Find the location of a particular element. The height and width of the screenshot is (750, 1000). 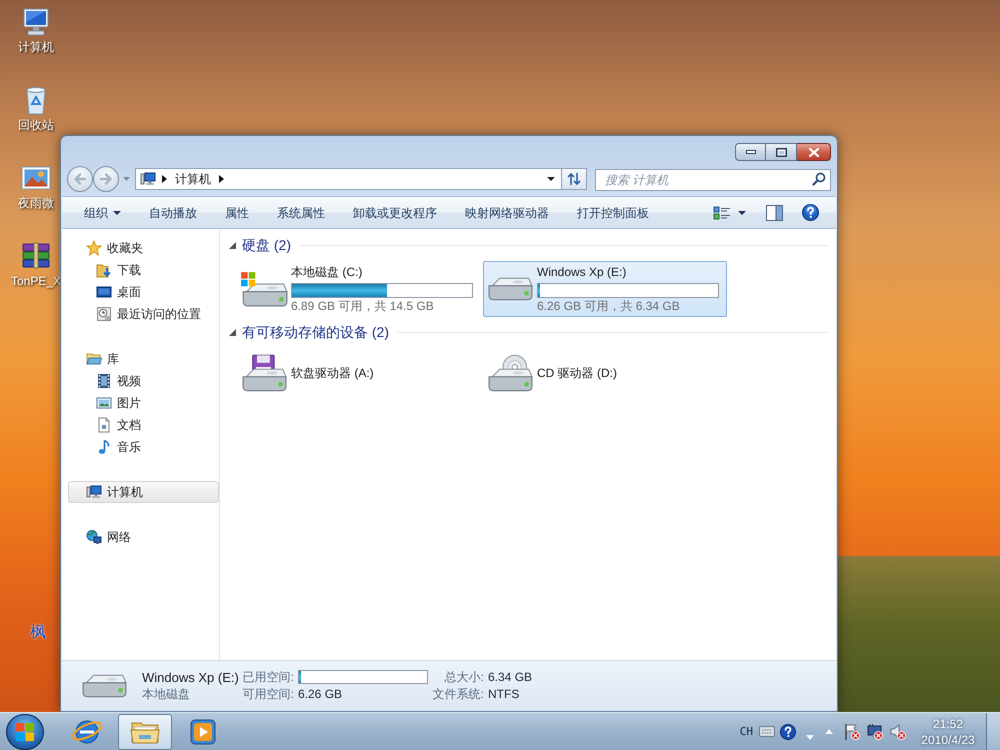

drive-name: 软盘驱动器 (A:) is located at coordinates (332, 373).